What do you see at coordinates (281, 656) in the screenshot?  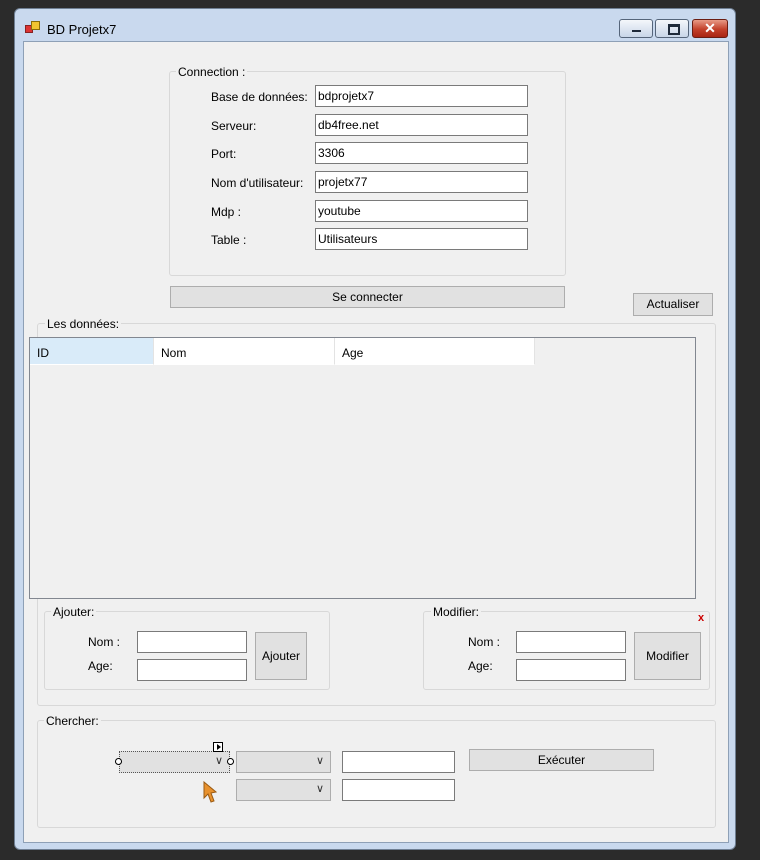 I see `add-button: Ajouter` at bounding box center [281, 656].